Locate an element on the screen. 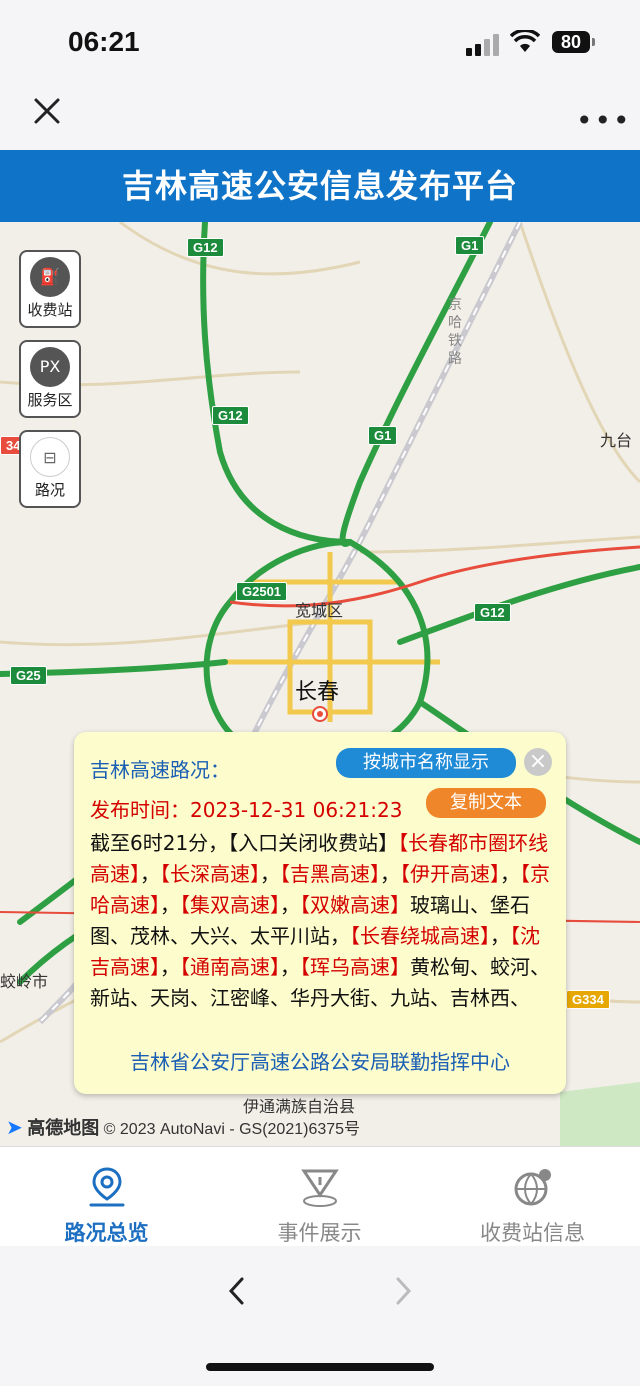  toll-station-icon: ⛽ is located at coordinates (50, 277).